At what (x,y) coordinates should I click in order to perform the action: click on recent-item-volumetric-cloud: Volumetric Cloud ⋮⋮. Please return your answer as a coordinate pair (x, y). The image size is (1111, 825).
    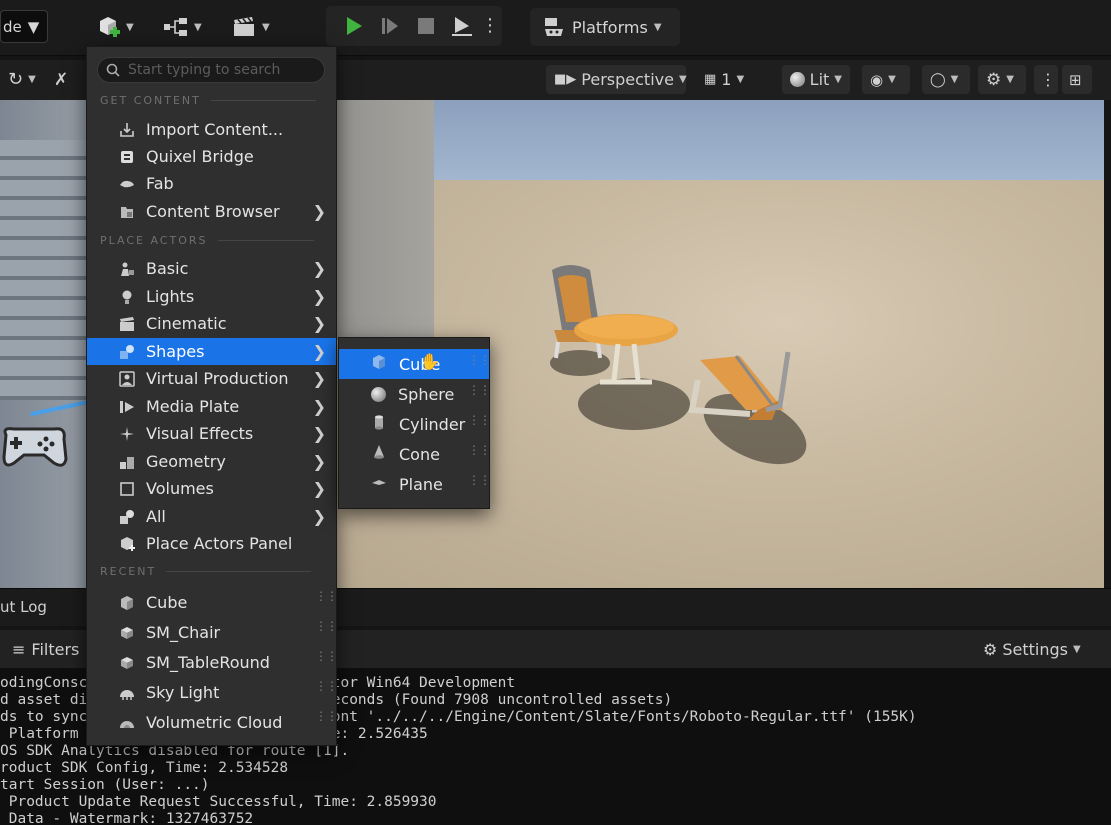
    Looking at the image, I should click on (212, 722).